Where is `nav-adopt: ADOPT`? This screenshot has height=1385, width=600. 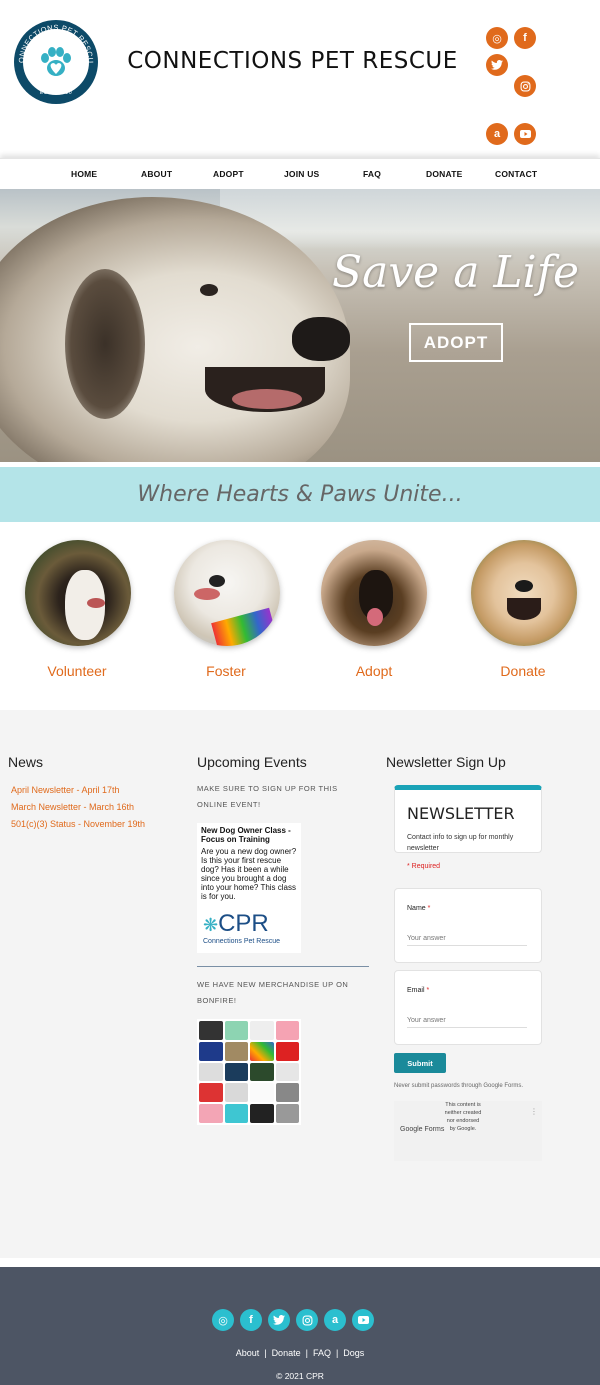
nav-adopt: ADOPT is located at coordinates (228, 174).